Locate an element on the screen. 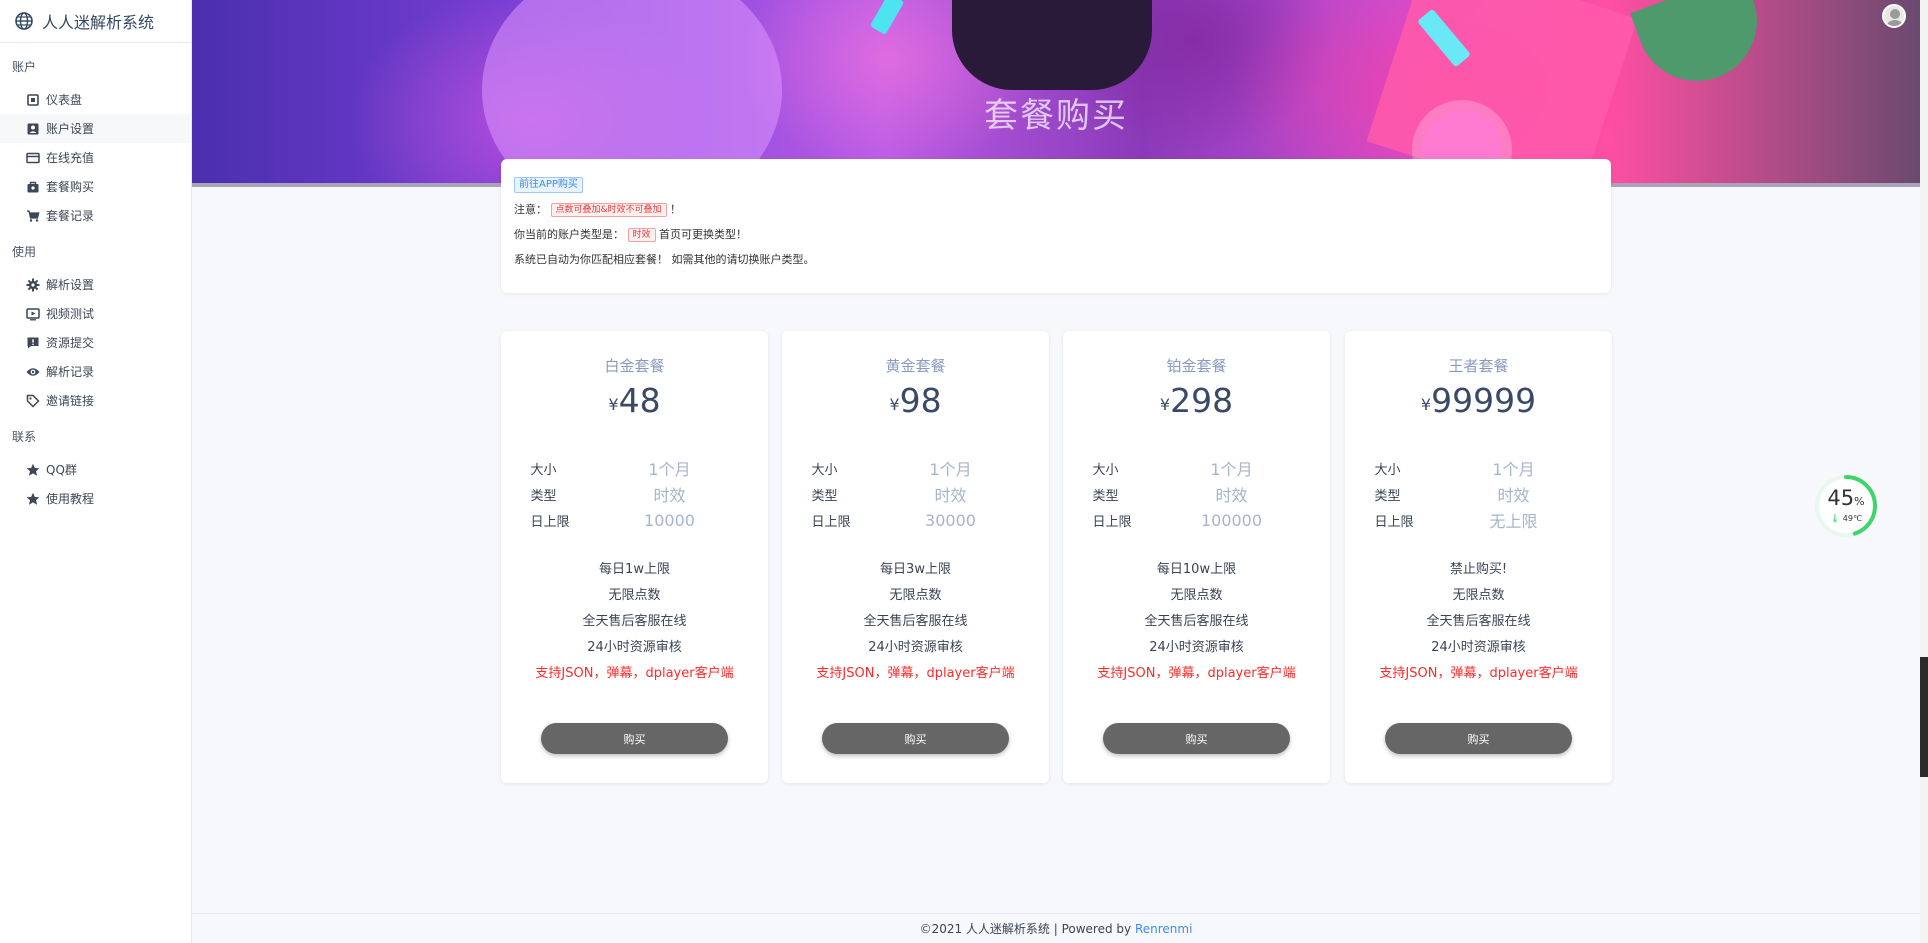 This screenshot has height=943, width=1928. spec-value: 10000 is located at coordinates (669, 520).